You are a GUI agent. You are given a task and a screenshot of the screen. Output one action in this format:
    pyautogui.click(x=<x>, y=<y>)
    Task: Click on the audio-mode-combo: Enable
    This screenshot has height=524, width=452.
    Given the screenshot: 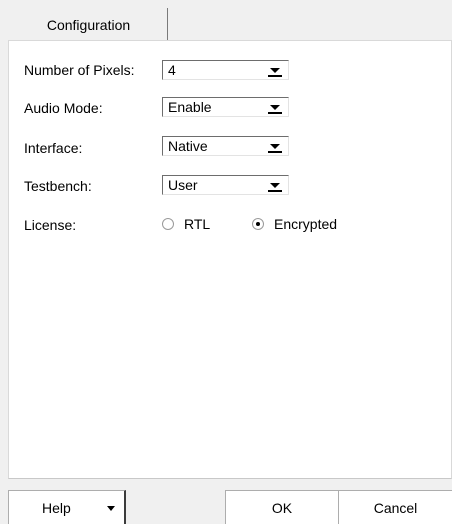 What is the action you would take?
    pyautogui.click(x=225, y=107)
    